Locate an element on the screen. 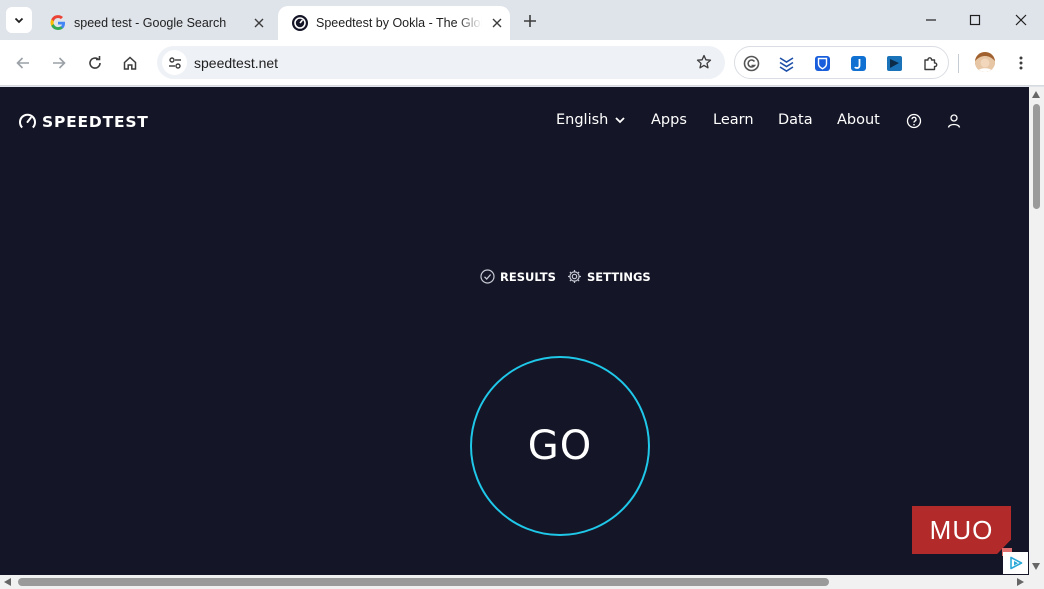 The image size is (1044, 589). site-info-button is located at coordinates (174, 62).